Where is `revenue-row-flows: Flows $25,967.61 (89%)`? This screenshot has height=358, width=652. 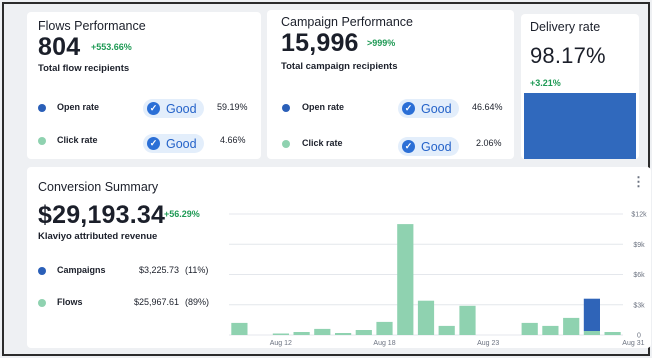
revenue-row-flows: Flows $25,967.61 (89%) is located at coordinates (129, 305).